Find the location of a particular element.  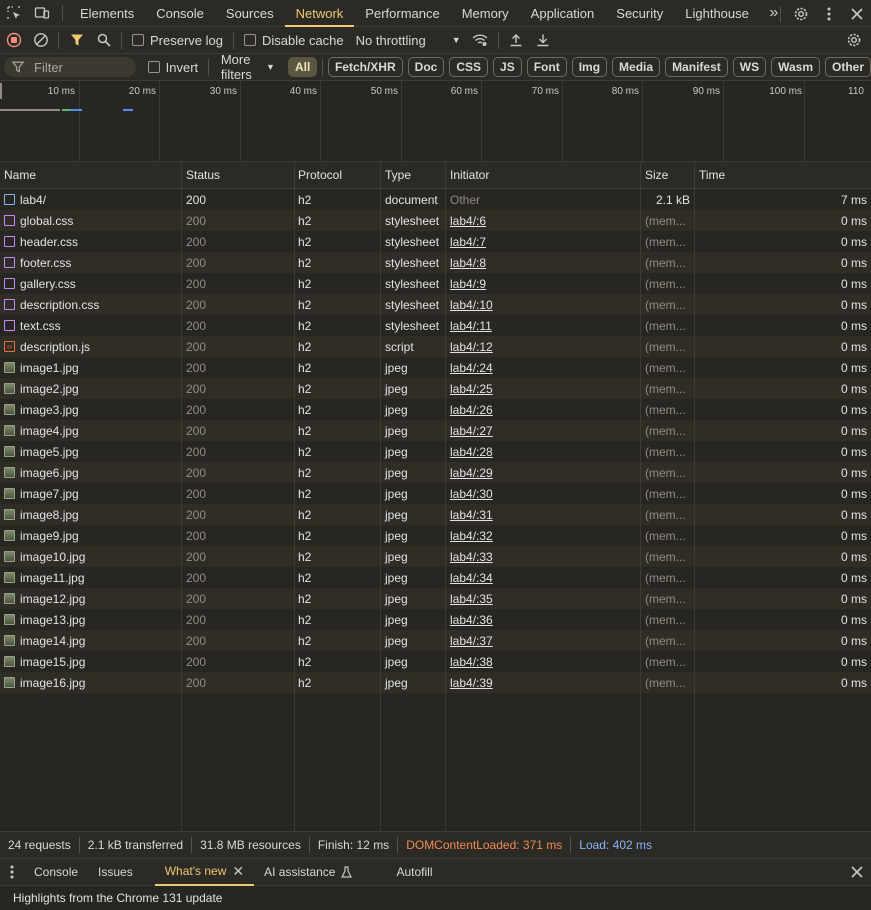

table-row: image10.jpg 200 h2 jpeg lab4/:33 (mem... 0 ms is located at coordinates (435, 556).